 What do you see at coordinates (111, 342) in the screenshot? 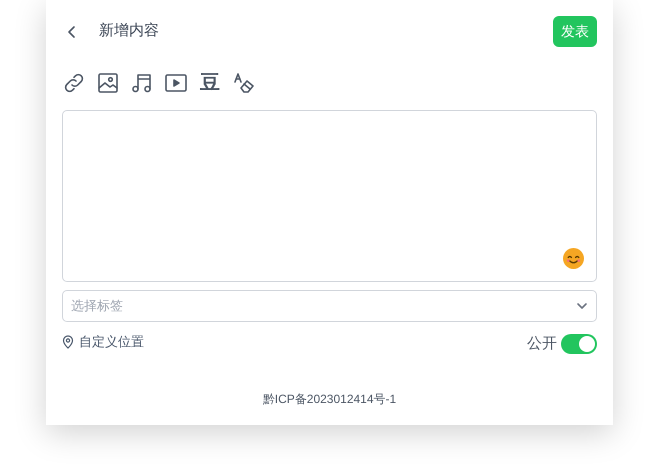
I see `location-link: 自定义位置` at bounding box center [111, 342].